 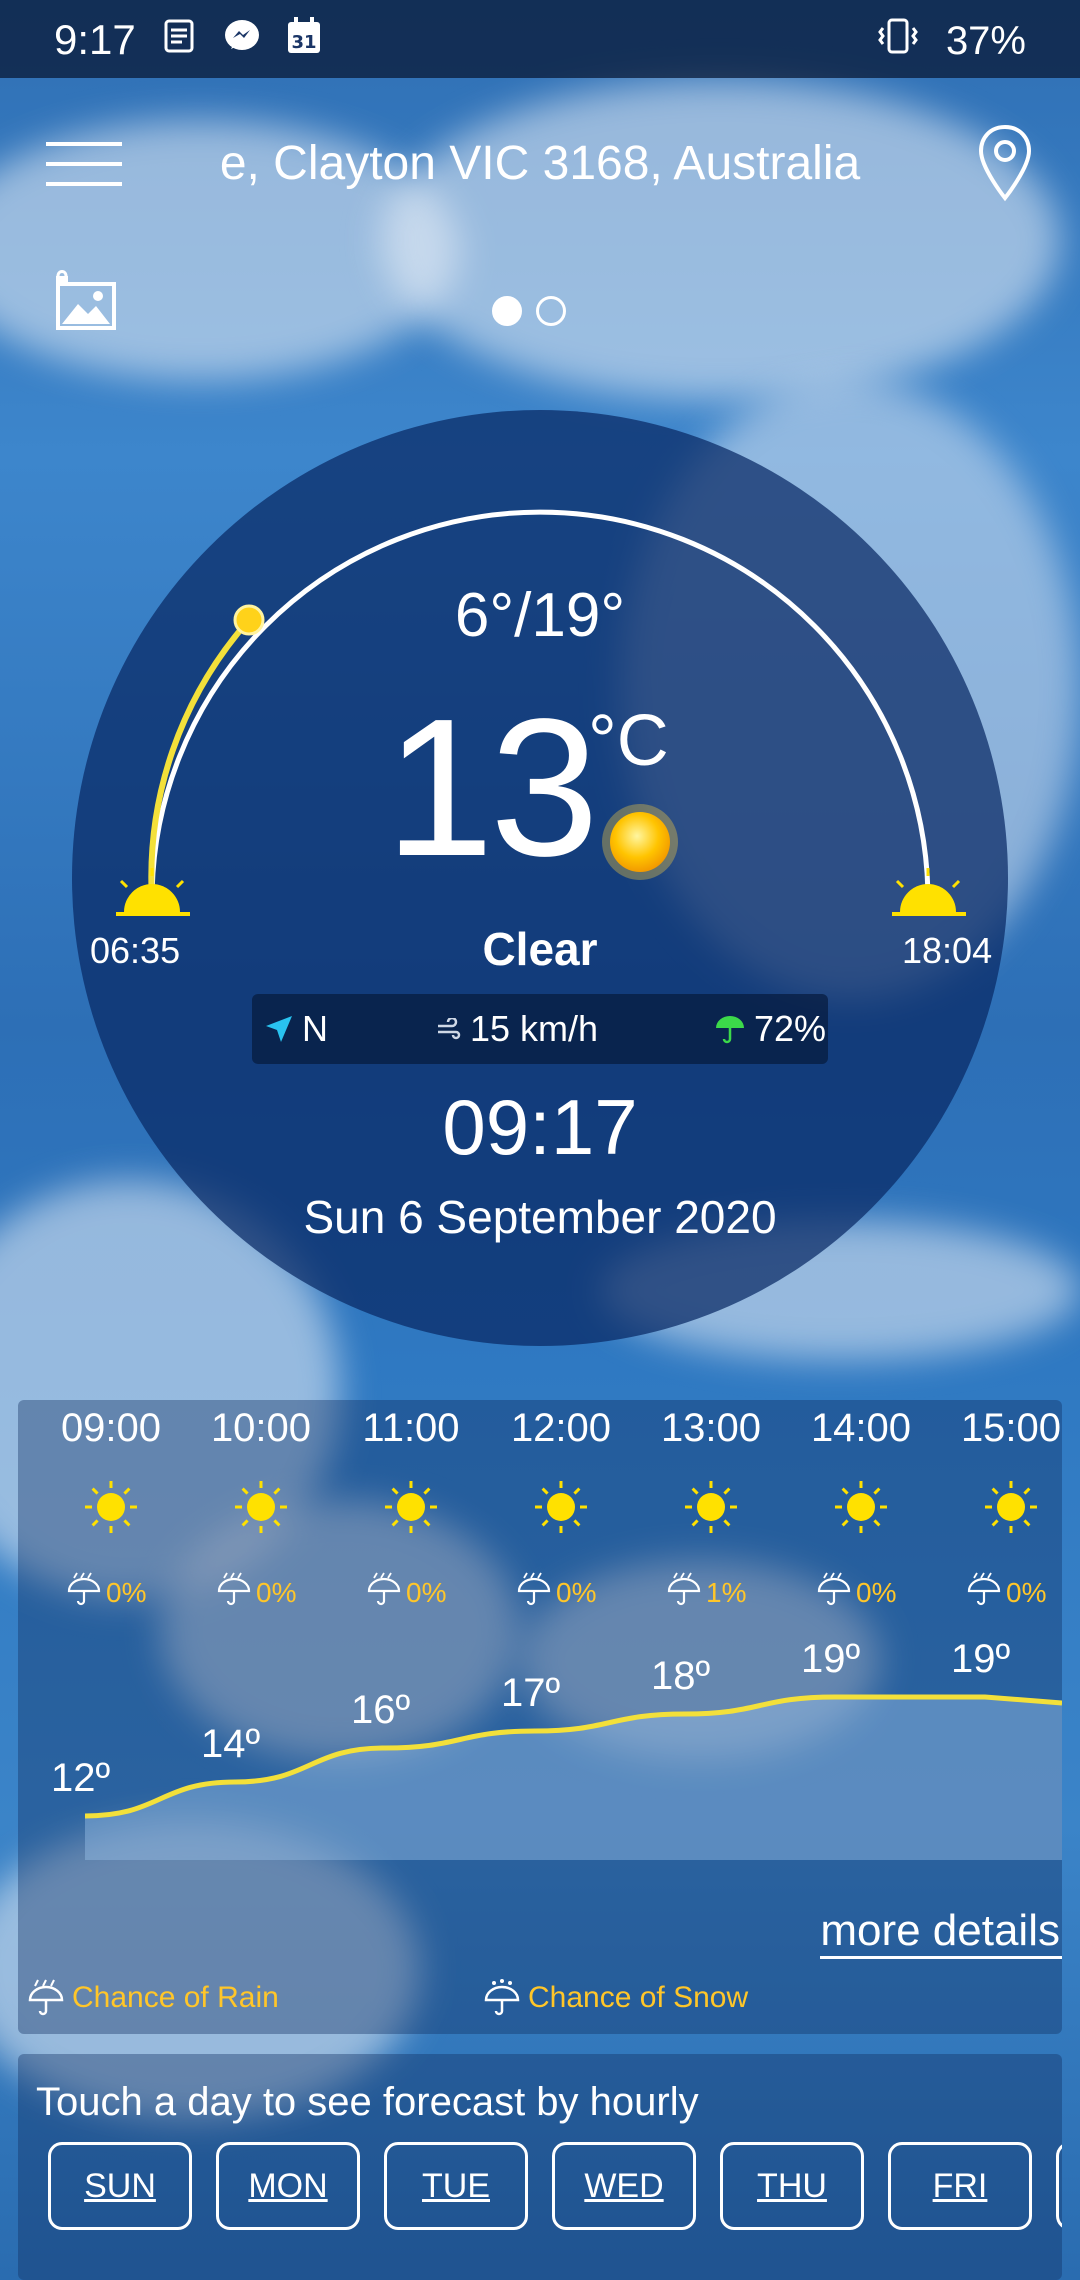 What do you see at coordinates (502, 1997) in the screenshot?
I see `snow-umbrella-icon` at bounding box center [502, 1997].